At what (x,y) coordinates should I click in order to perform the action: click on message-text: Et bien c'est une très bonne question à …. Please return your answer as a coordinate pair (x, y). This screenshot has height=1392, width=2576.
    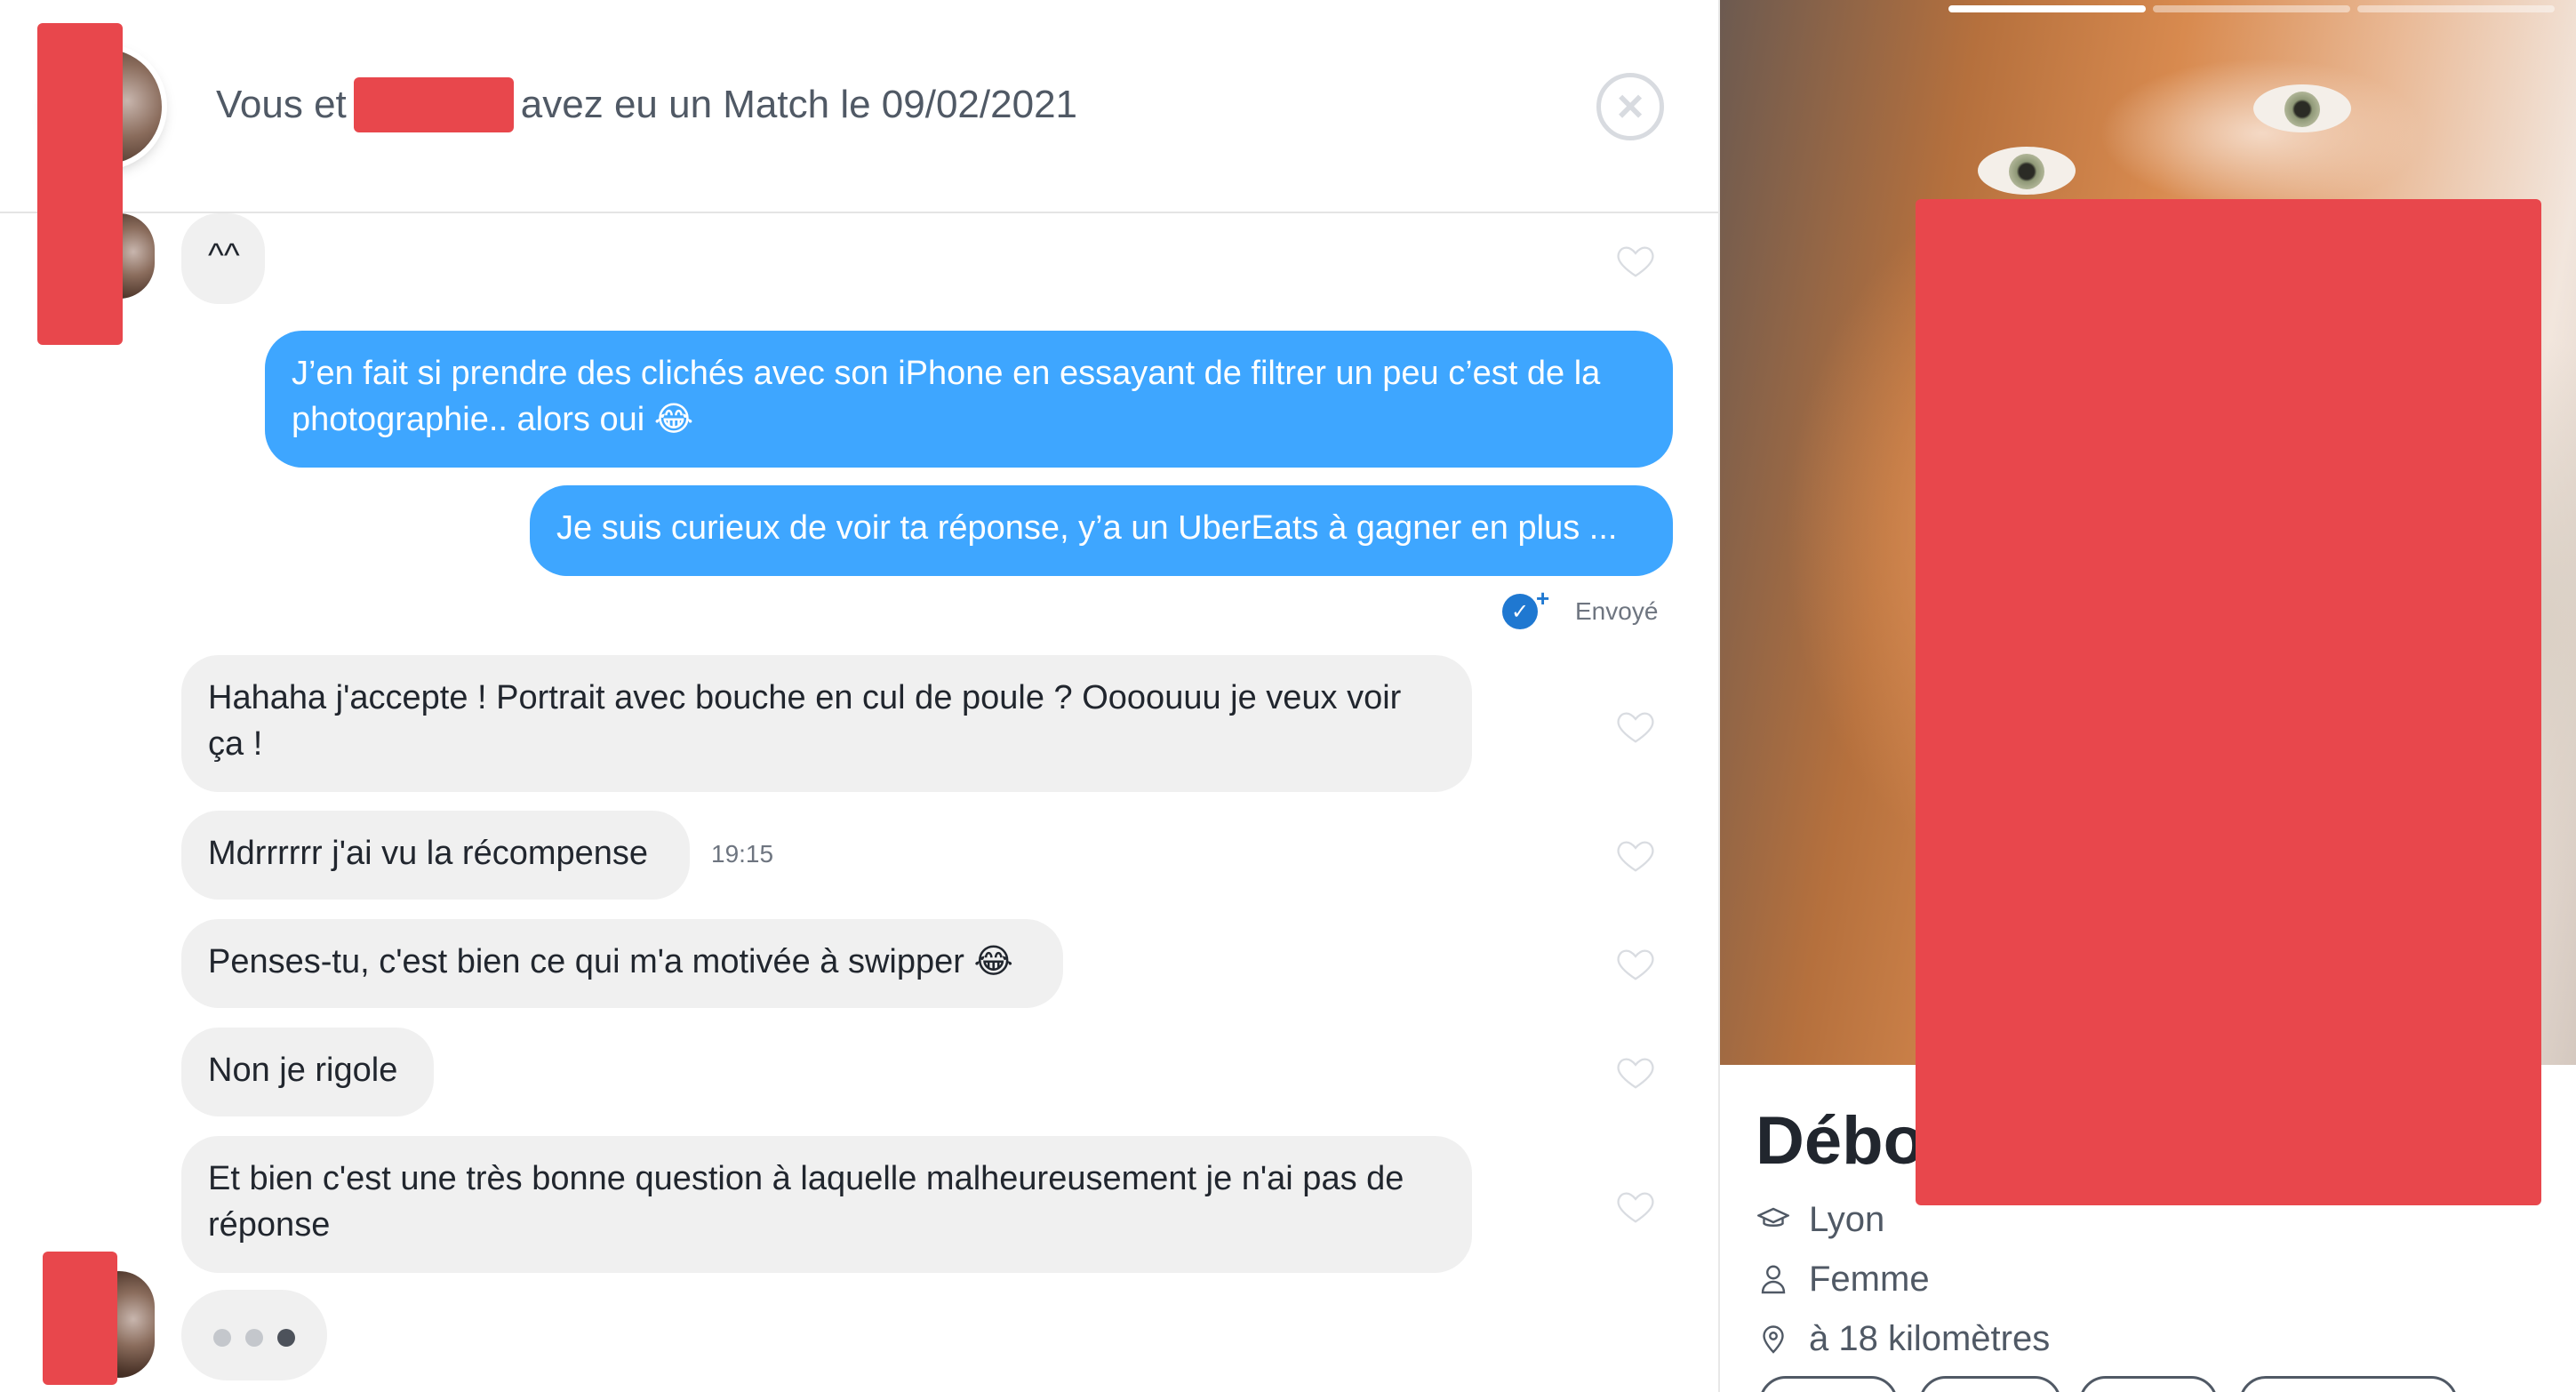
    Looking at the image, I should click on (806, 1202).